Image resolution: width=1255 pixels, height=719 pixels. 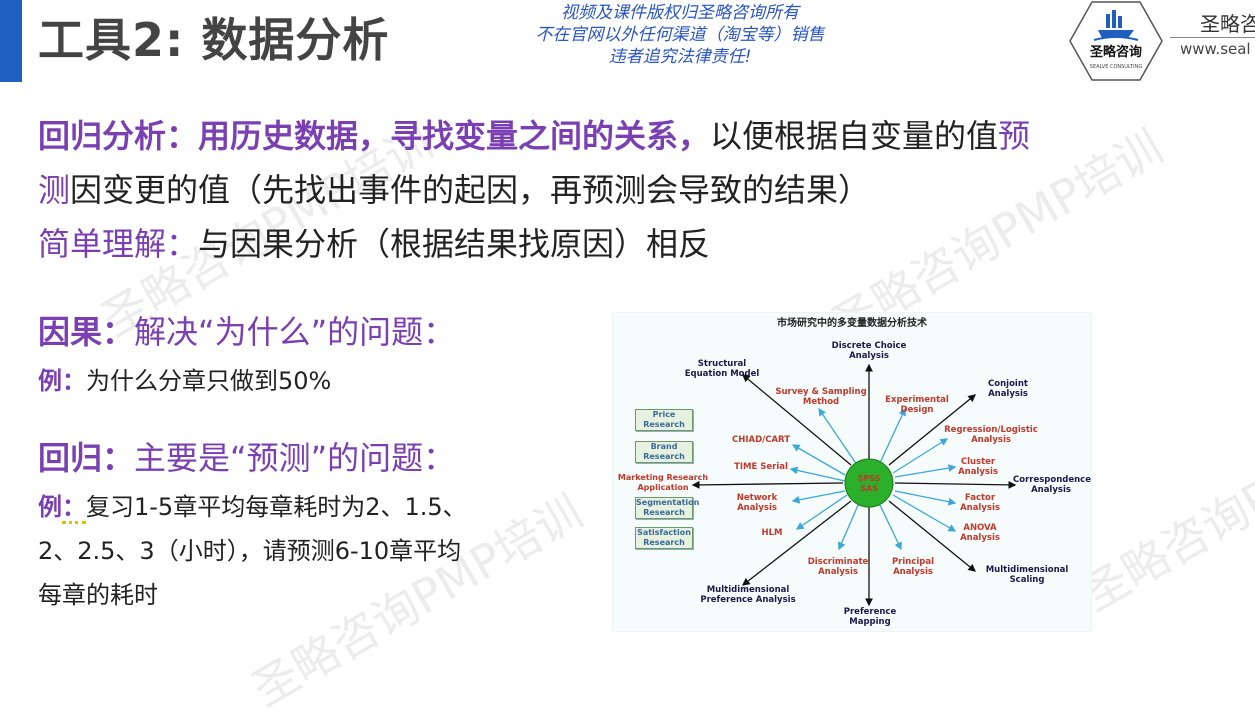 I want to click on label-multidimensional-scaling: Multidimensional Scaling, so click(x=1027, y=575).